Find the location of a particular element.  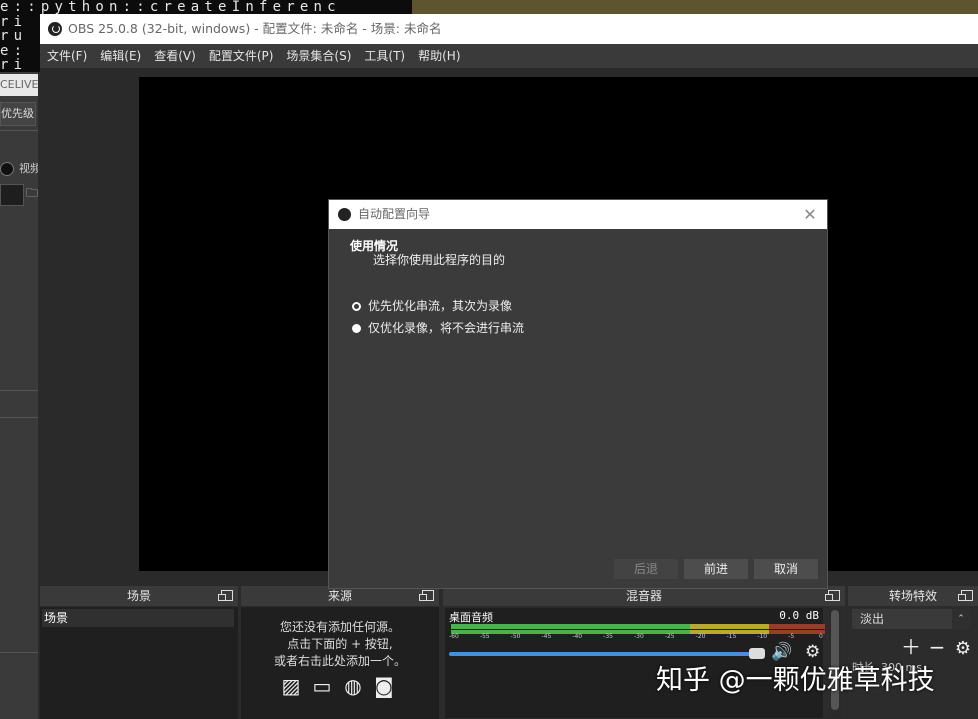

scenes-dock-title: 场景 is located at coordinates (138, 596).